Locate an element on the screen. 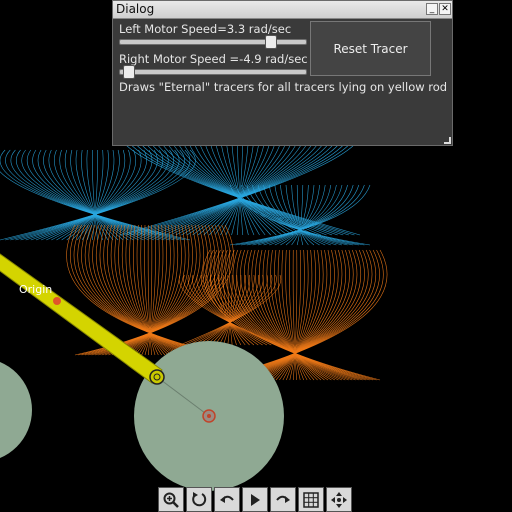 The width and height of the screenshot is (512, 512). origin-label: Origin is located at coordinates (36, 289).